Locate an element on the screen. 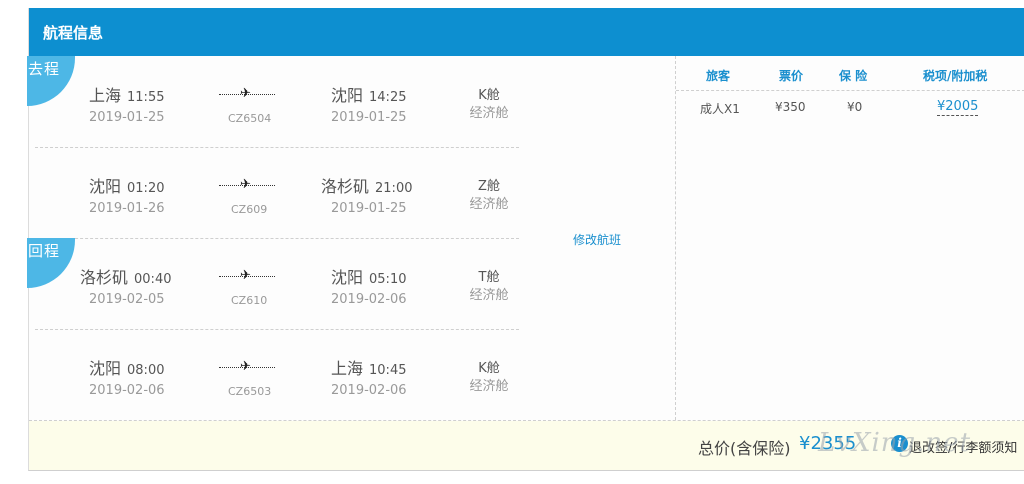  arrival: 沈阳 05:10 is located at coordinates (368, 276).